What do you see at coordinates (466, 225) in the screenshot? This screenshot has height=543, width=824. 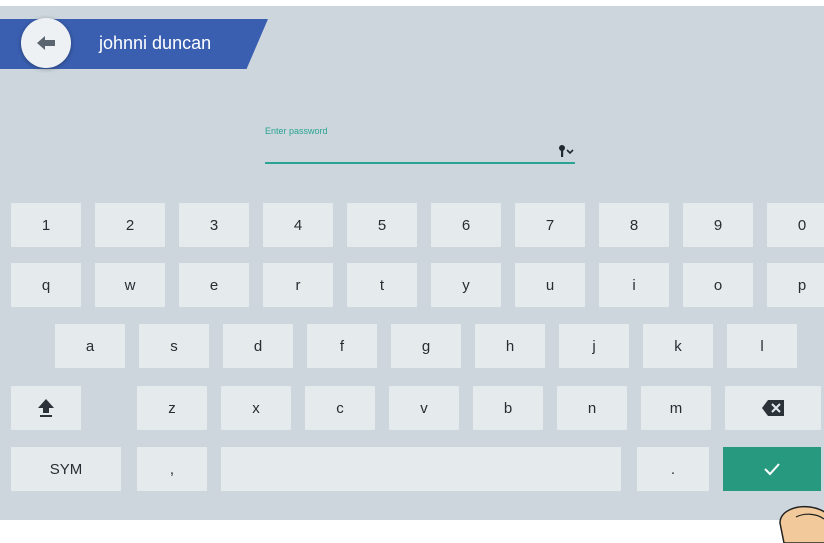 I see `key-6: 6` at bounding box center [466, 225].